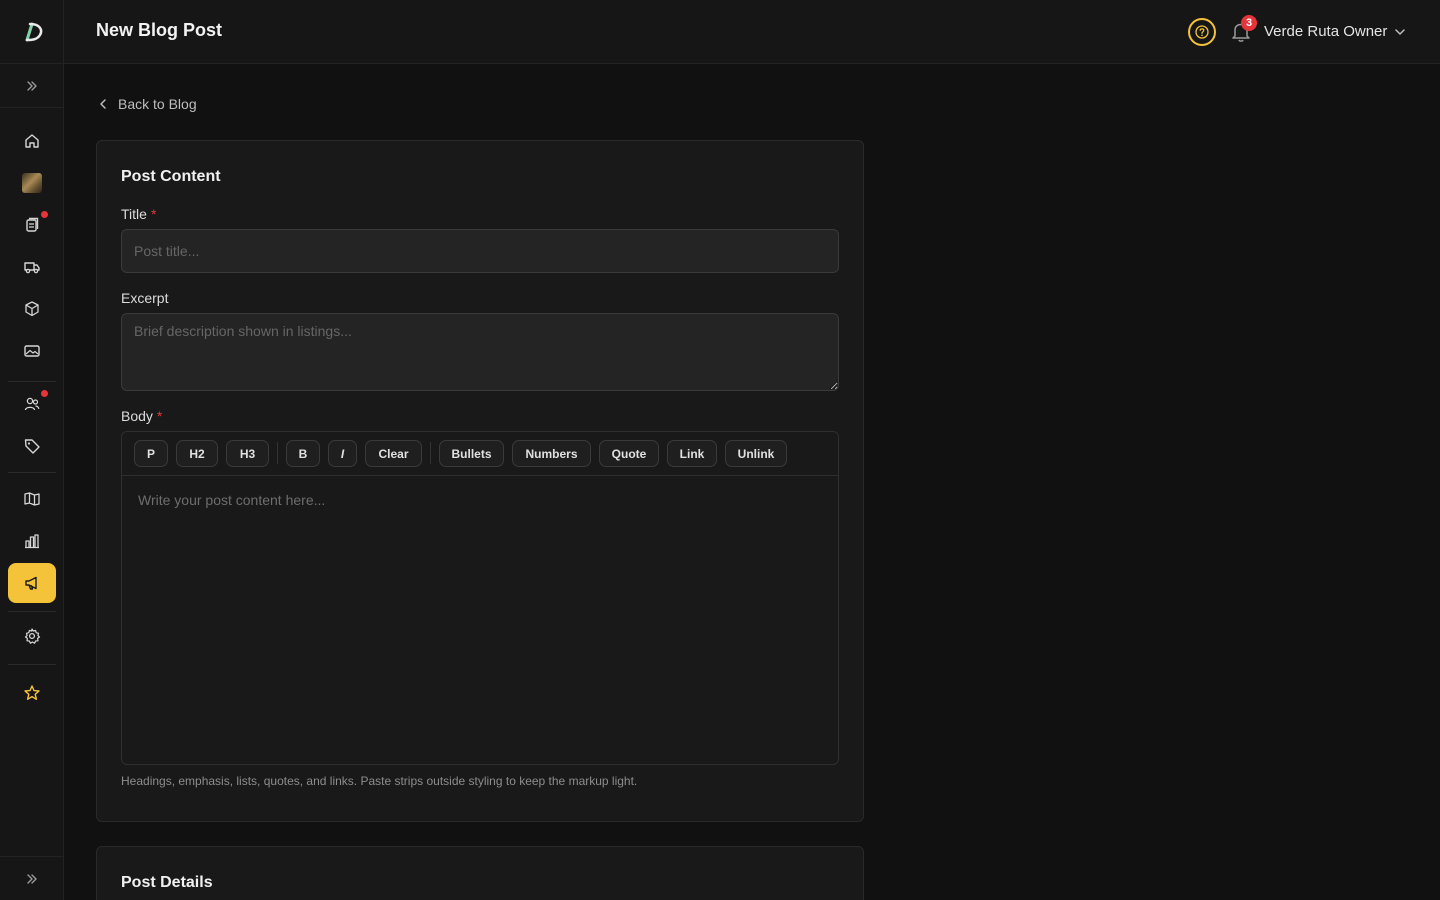 This screenshot has height=900, width=1440. I want to click on sidebar-item-media, so click(32, 351).